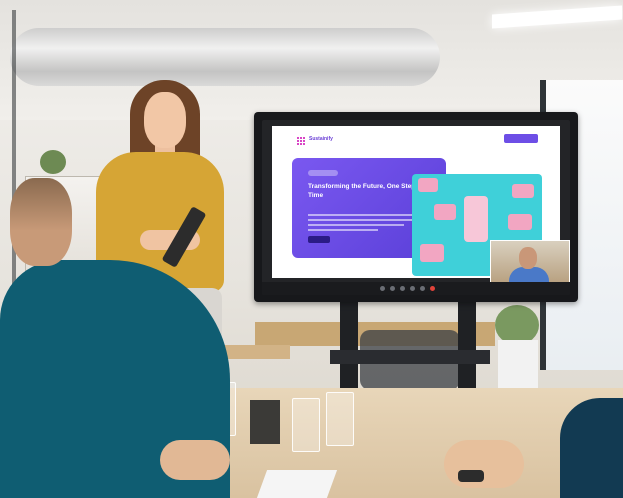 The width and height of the screenshot is (623, 498). I want to click on end-call-icon, so click(432, 288).